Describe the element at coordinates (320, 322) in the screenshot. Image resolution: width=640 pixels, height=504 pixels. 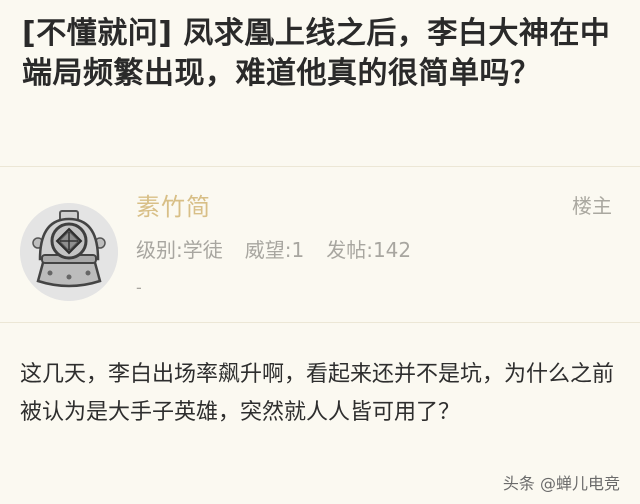
I see `post-header-divider` at that location.